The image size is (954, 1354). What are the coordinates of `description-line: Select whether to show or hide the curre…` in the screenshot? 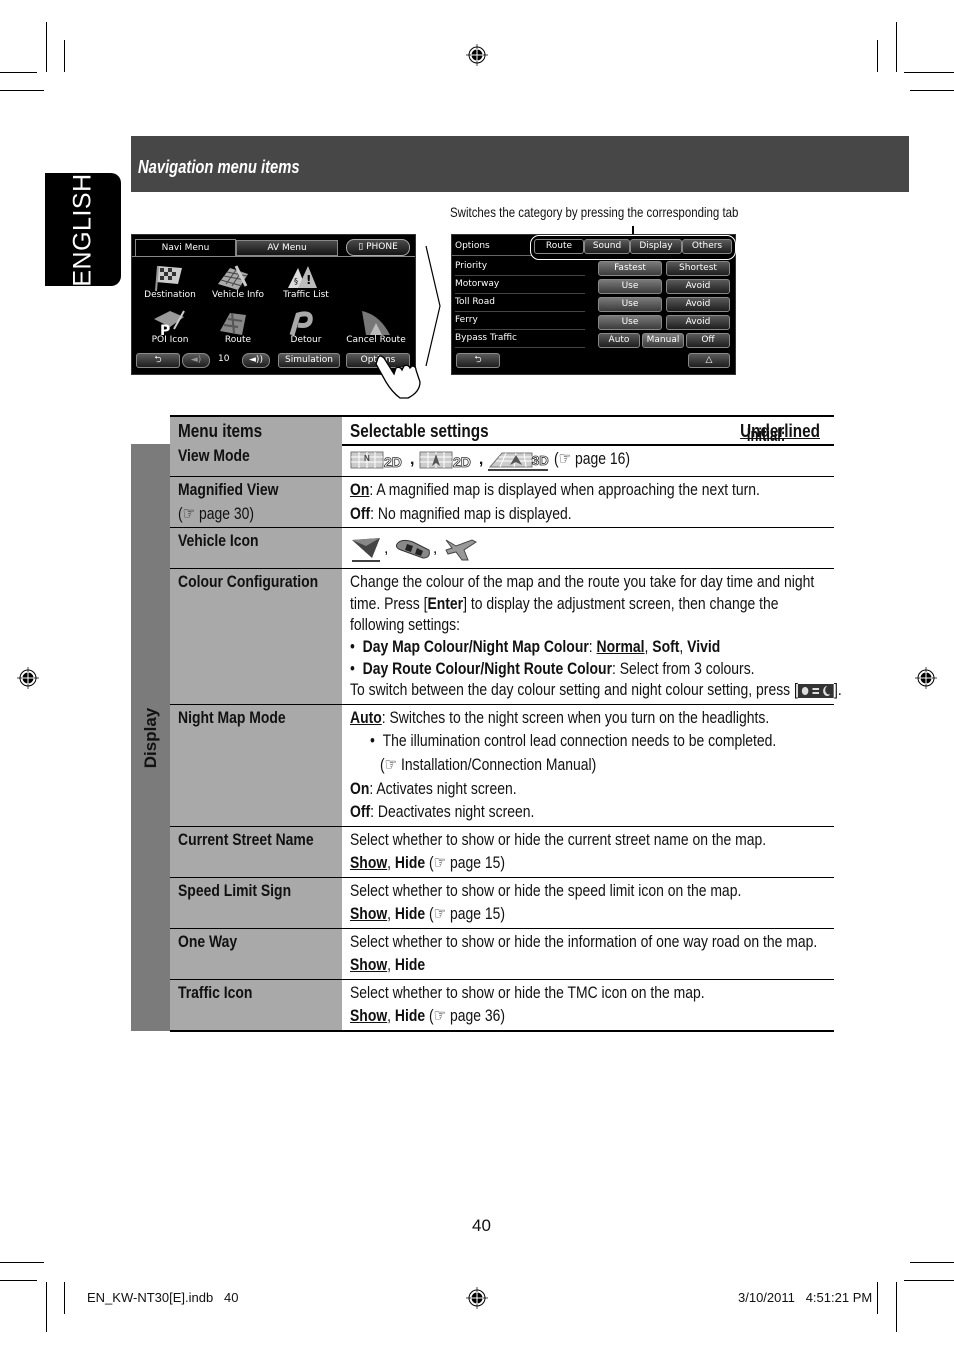 It's located at (558, 839).